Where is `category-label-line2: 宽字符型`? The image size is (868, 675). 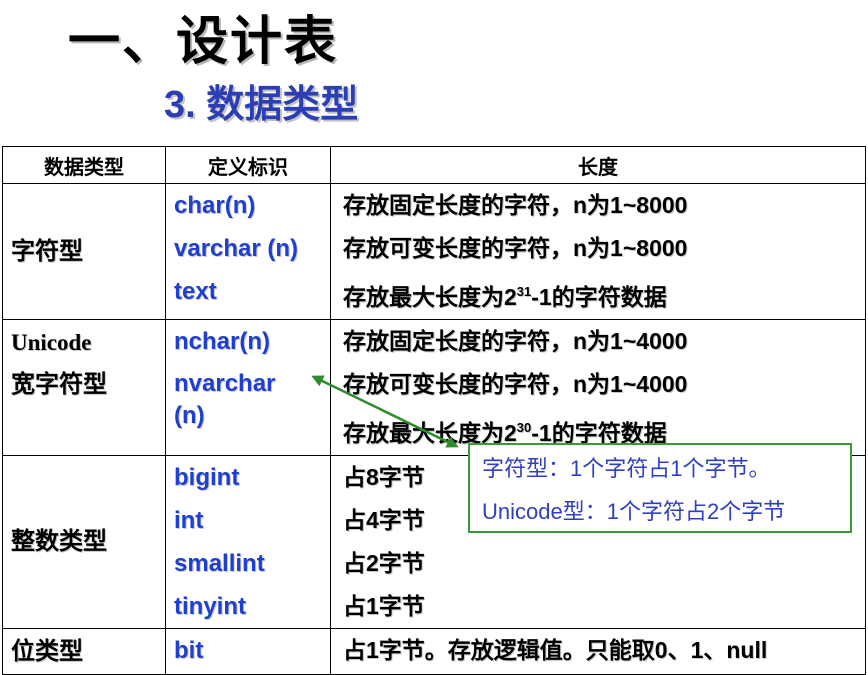
category-label-line2: 宽字符型 is located at coordinates (59, 384).